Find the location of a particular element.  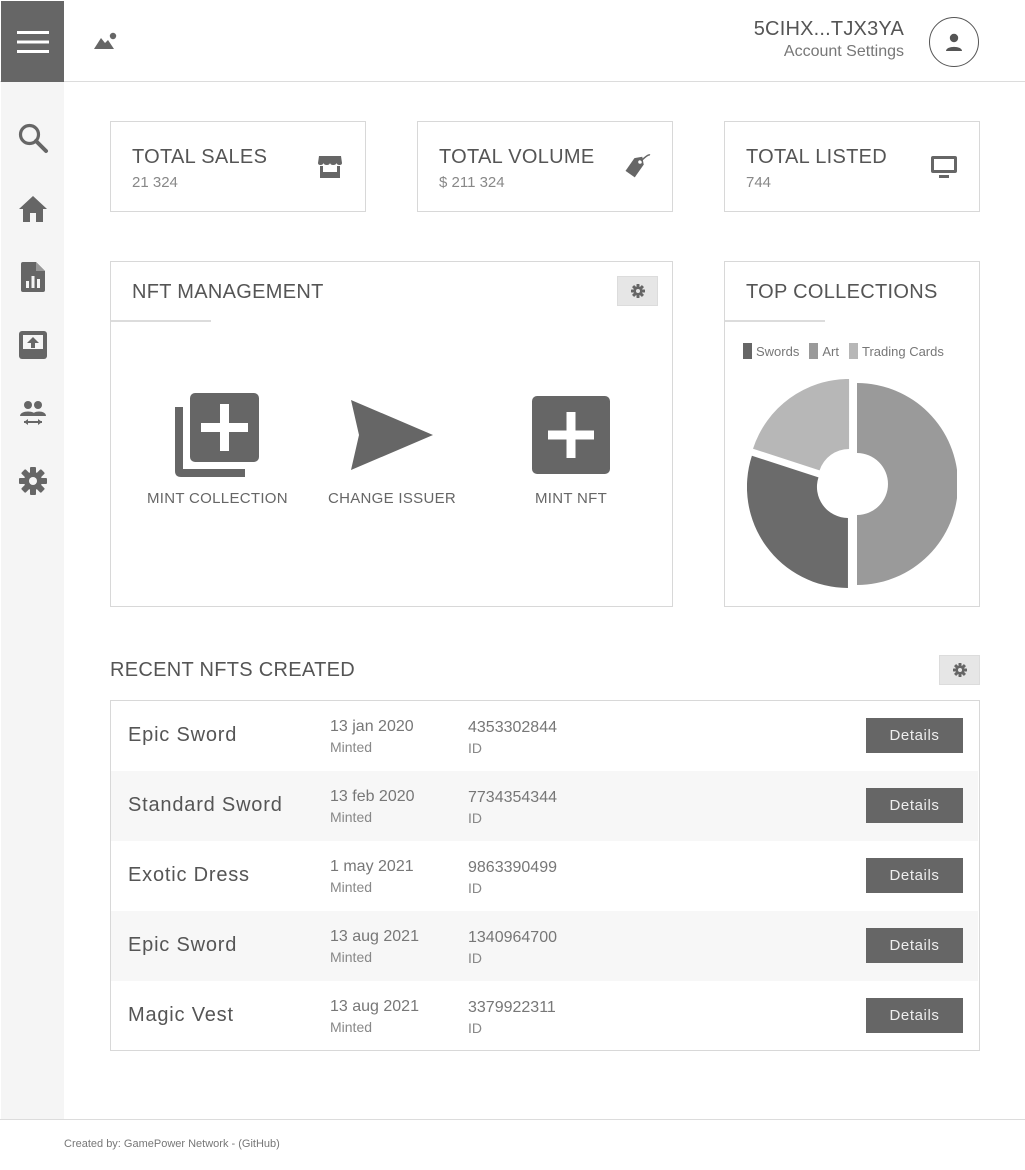

sidebar-item-search is located at coordinates (33, 138).